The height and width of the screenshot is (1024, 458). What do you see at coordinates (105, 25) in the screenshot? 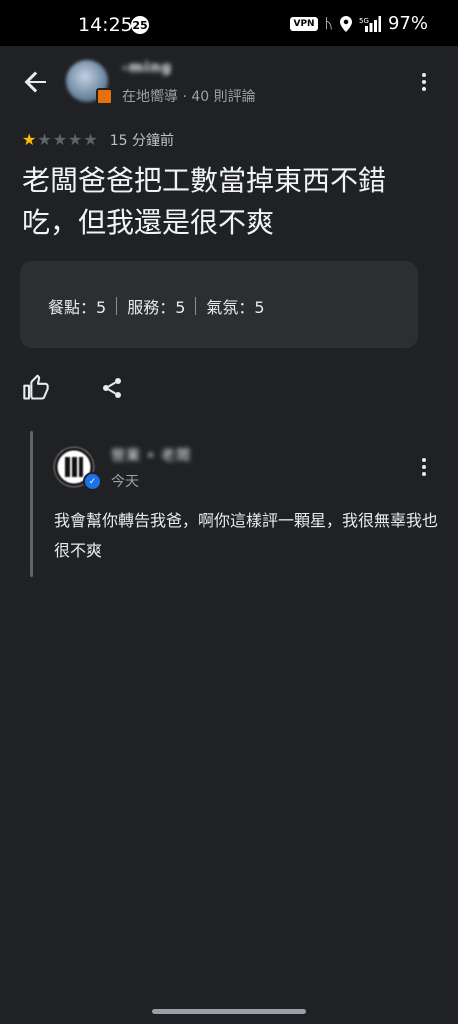
I see `status-time: 14:25` at bounding box center [105, 25].